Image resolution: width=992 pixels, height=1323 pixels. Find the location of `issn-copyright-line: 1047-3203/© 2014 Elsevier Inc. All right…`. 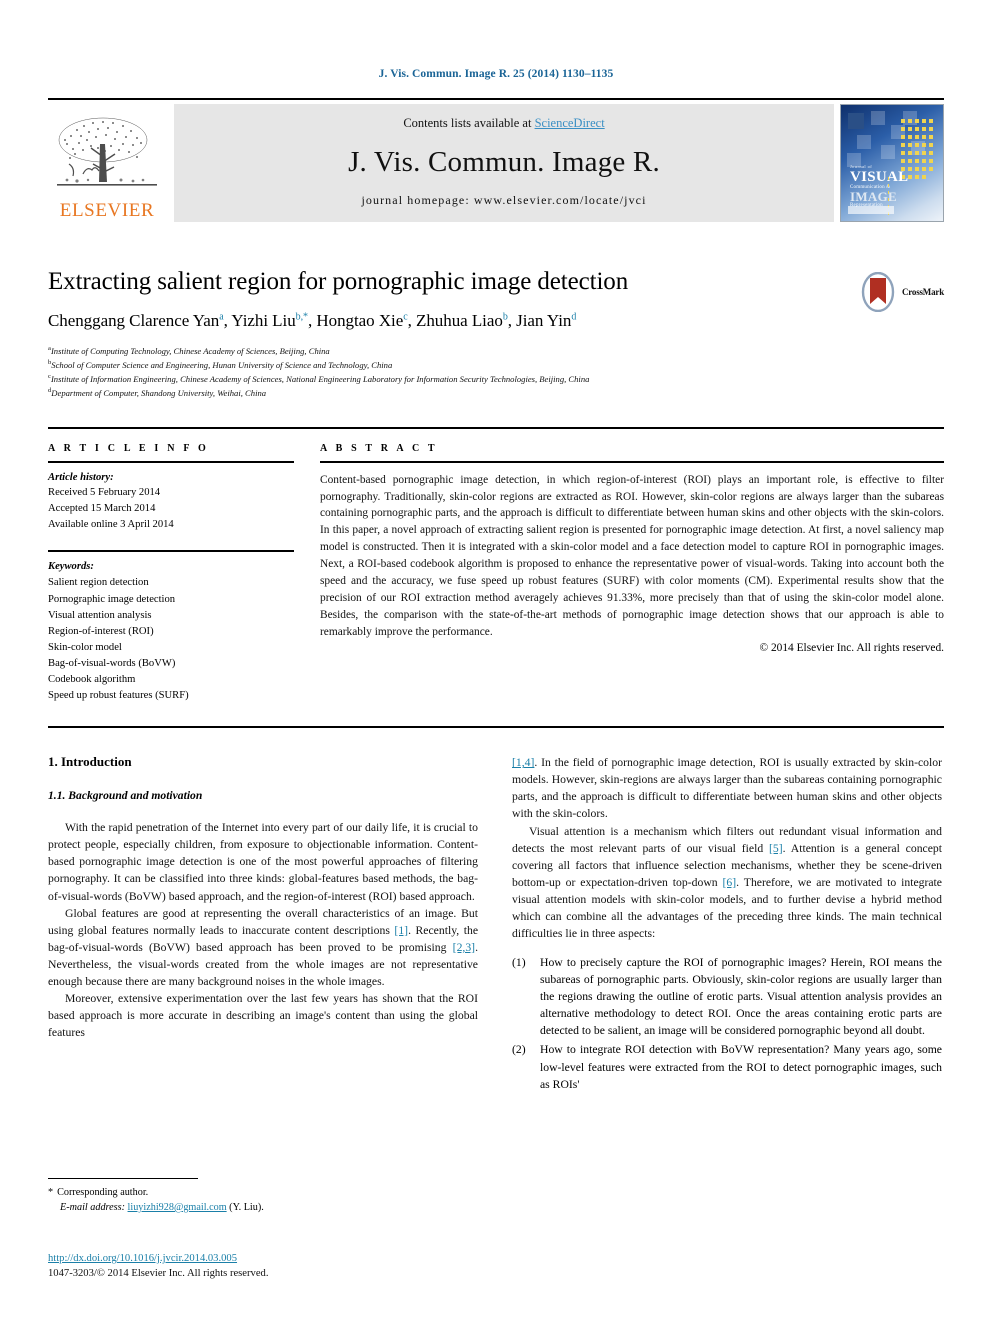

issn-copyright-line: 1047-3203/© 2014 Elsevier Inc. All right… is located at coordinates (158, 1273).